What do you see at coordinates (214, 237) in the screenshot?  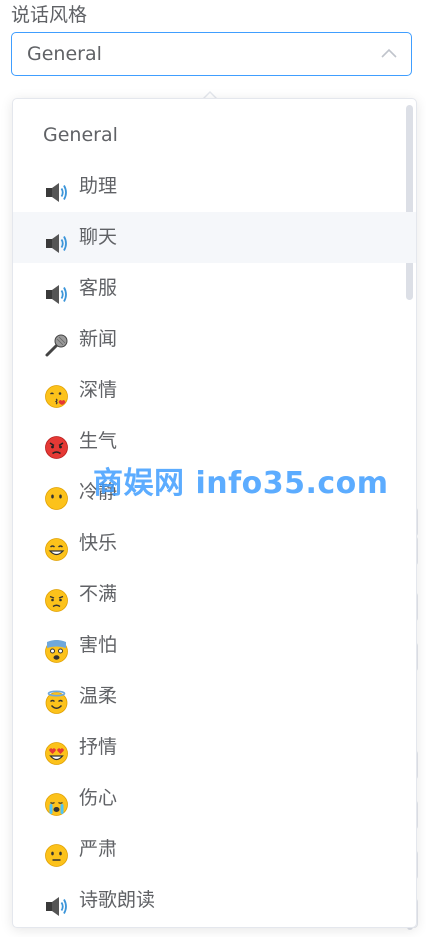 I see `option-item: 聊天` at bounding box center [214, 237].